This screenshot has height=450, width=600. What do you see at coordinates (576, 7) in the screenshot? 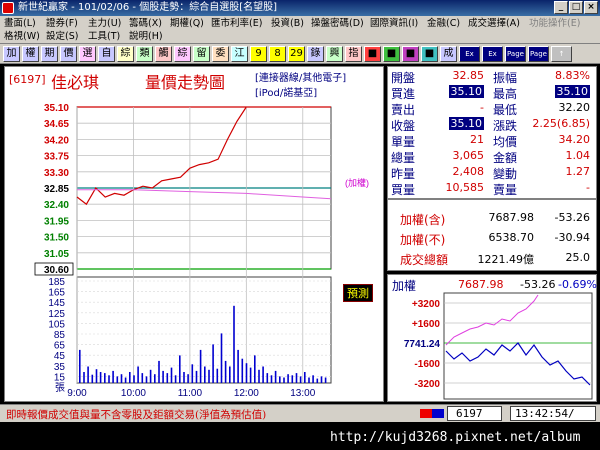
I see `maximize-button: □` at bounding box center [576, 7].